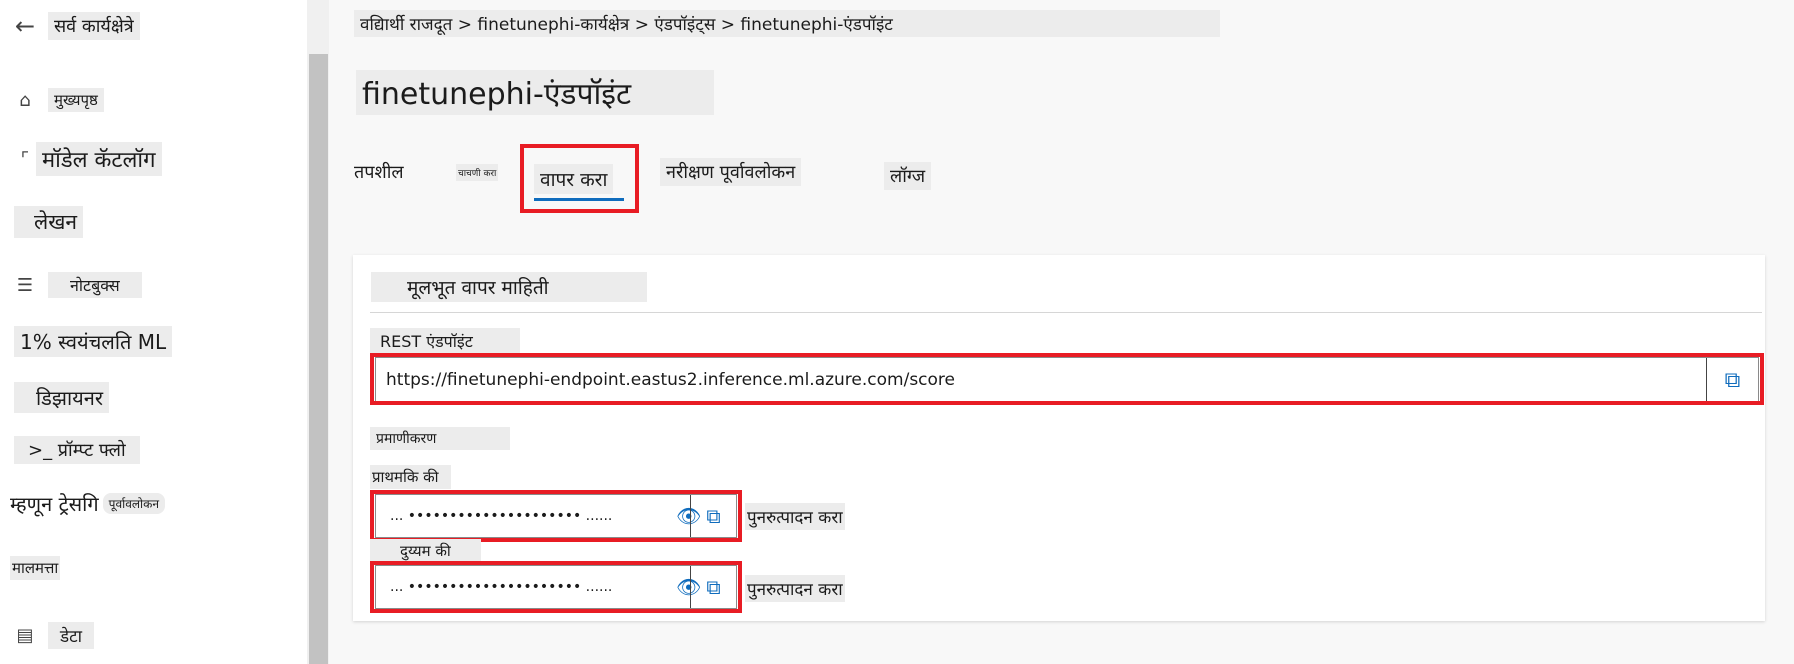  What do you see at coordinates (535, 92) in the screenshot?
I see `page-title: finetunephi-एंडपॉइंट` at bounding box center [535, 92].